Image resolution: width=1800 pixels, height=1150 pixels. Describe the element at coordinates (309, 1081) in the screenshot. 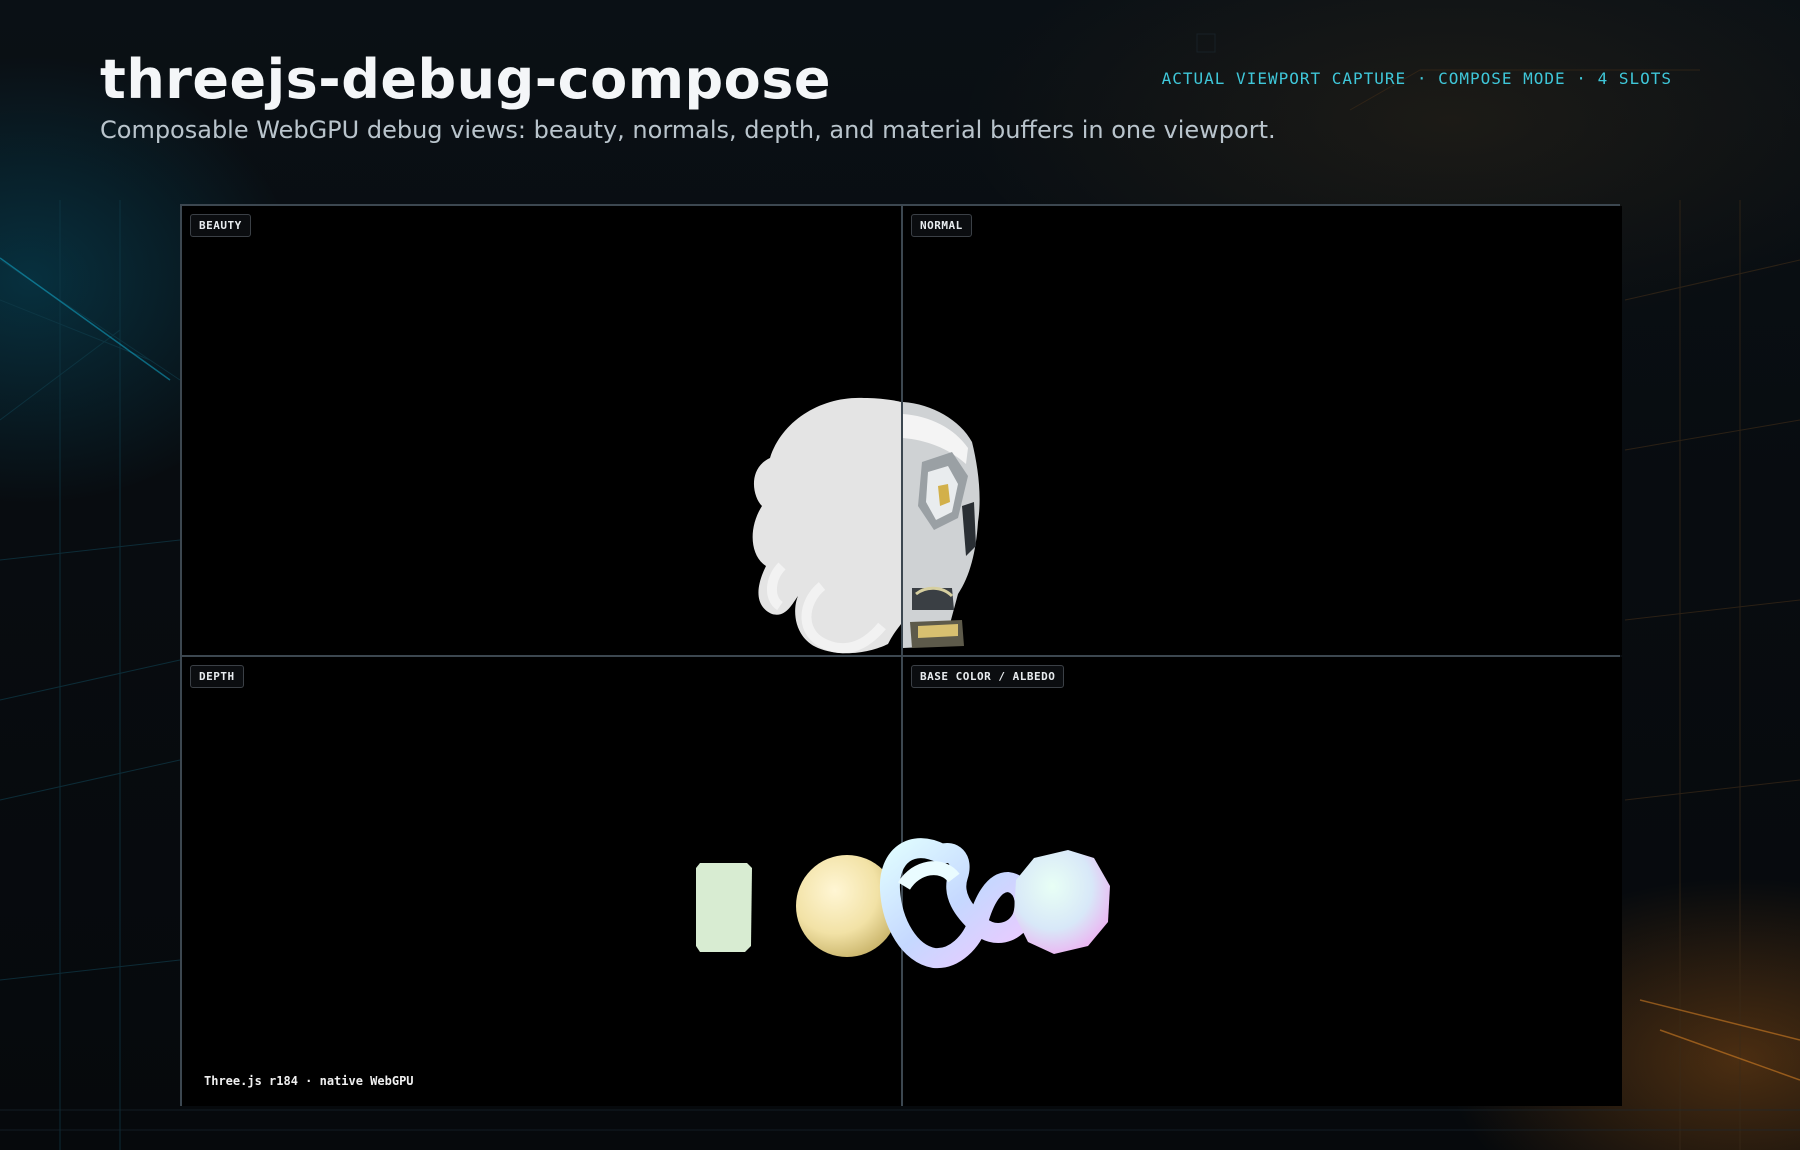

I see `renderer-info: Three.js r184 · native WebGPU` at that location.